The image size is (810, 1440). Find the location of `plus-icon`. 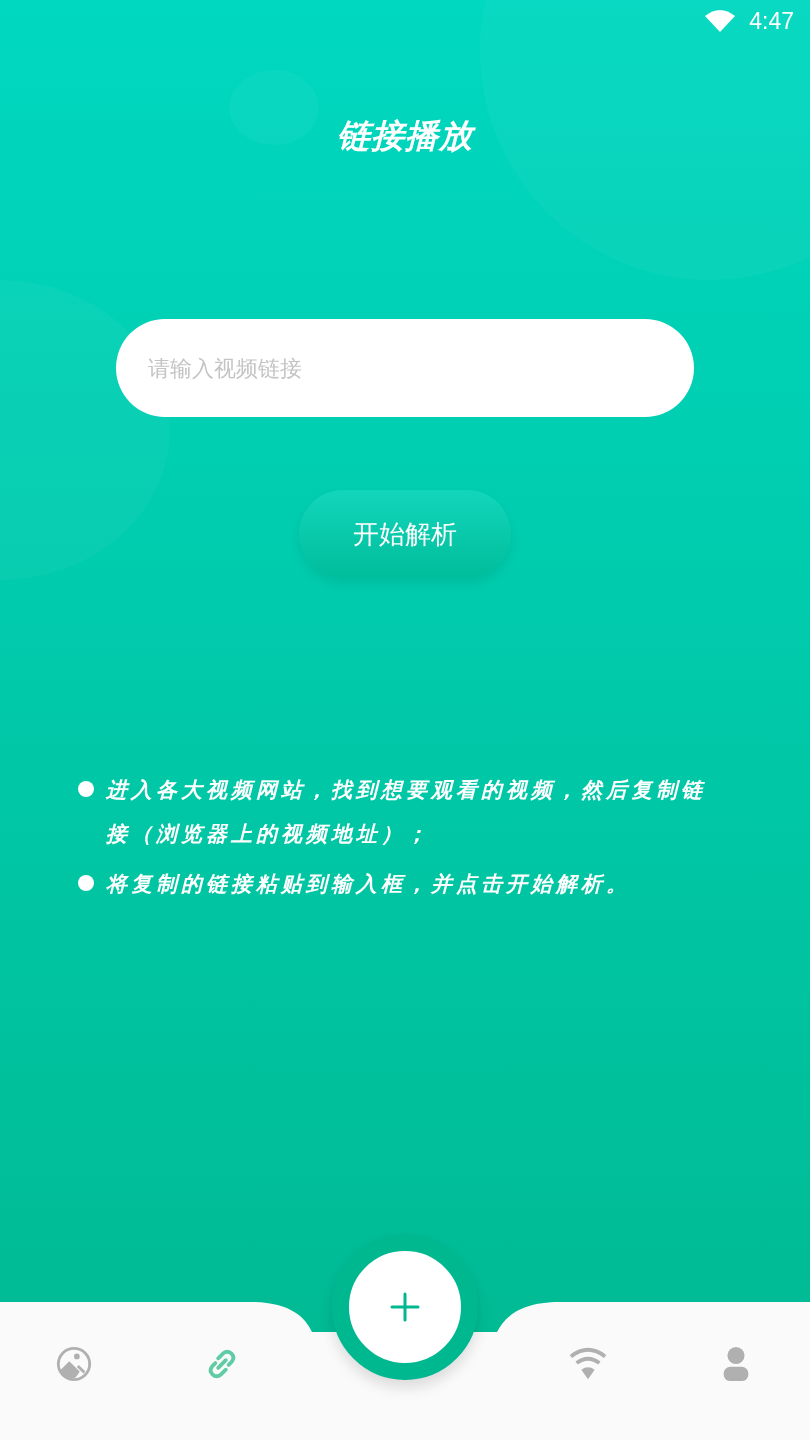

plus-icon is located at coordinates (405, 1307).